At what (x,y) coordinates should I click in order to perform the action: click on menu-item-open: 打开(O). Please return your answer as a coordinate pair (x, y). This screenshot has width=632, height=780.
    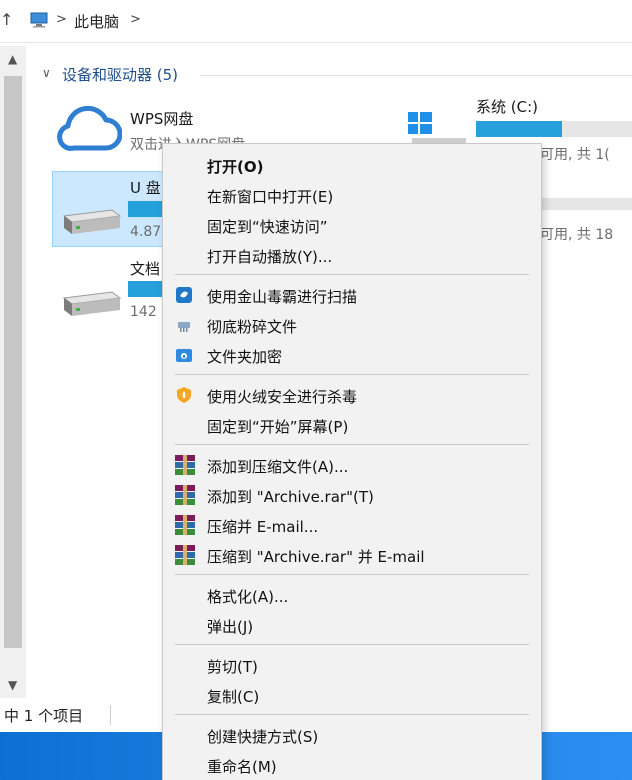
    Looking at the image, I should click on (352, 165).